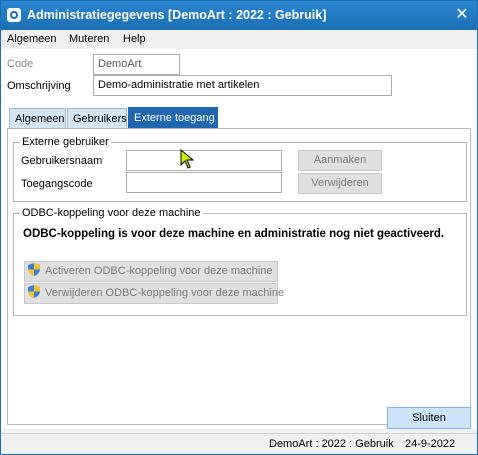 The image size is (478, 455). I want to click on close-button: Sluiten, so click(429, 418).